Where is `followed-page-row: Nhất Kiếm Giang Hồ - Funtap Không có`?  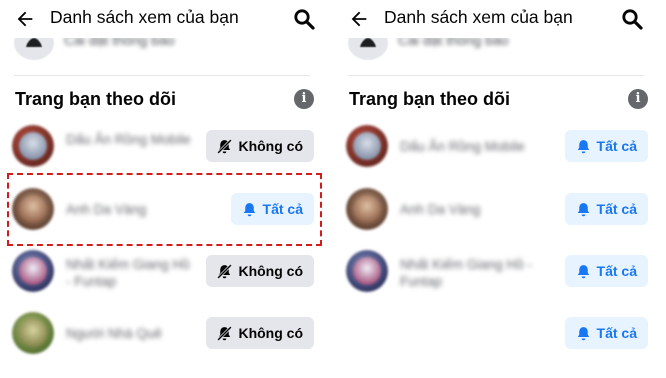
followed-page-row: Nhất Kiếm Giang Hồ - Funtap Không có is located at coordinates (162, 271).